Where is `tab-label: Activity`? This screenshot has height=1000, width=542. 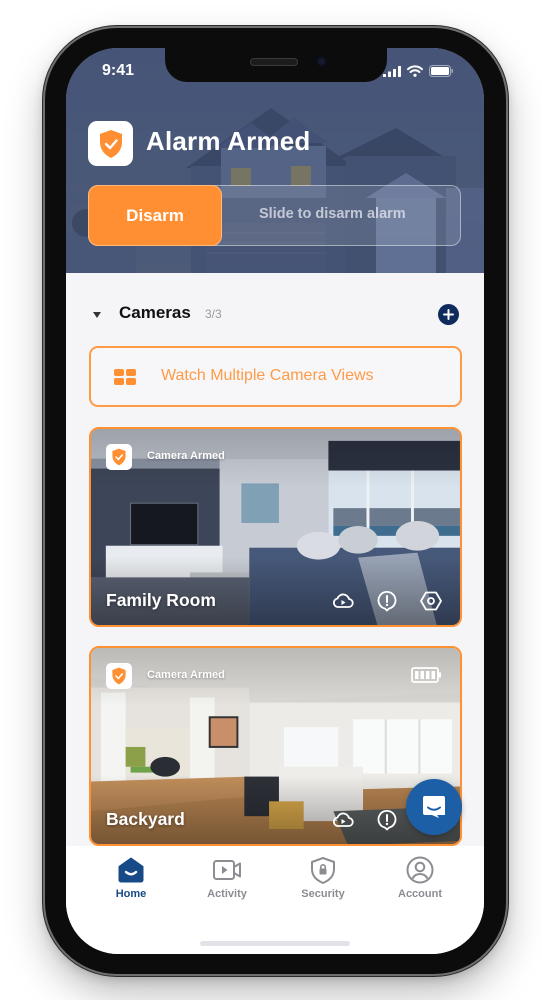 tab-label: Activity is located at coordinates (227, 894).